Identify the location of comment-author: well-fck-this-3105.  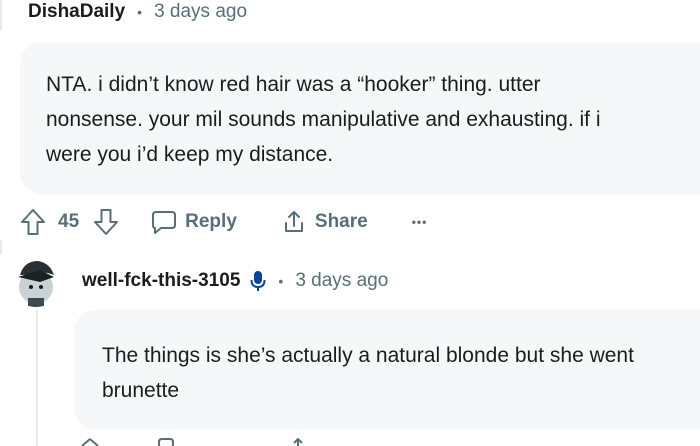
(161, 281).